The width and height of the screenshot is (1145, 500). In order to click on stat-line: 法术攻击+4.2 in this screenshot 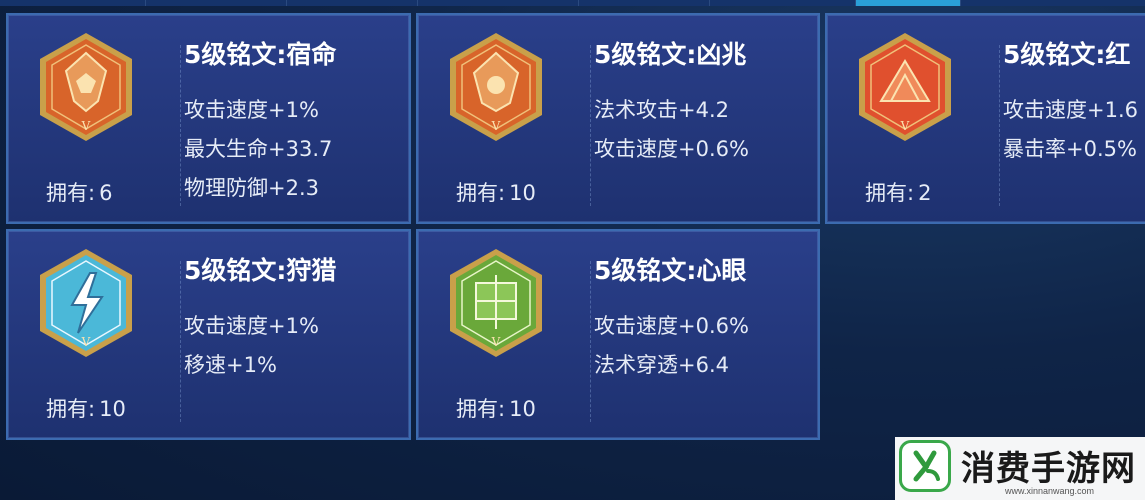, I will do `click(661, 110)`.